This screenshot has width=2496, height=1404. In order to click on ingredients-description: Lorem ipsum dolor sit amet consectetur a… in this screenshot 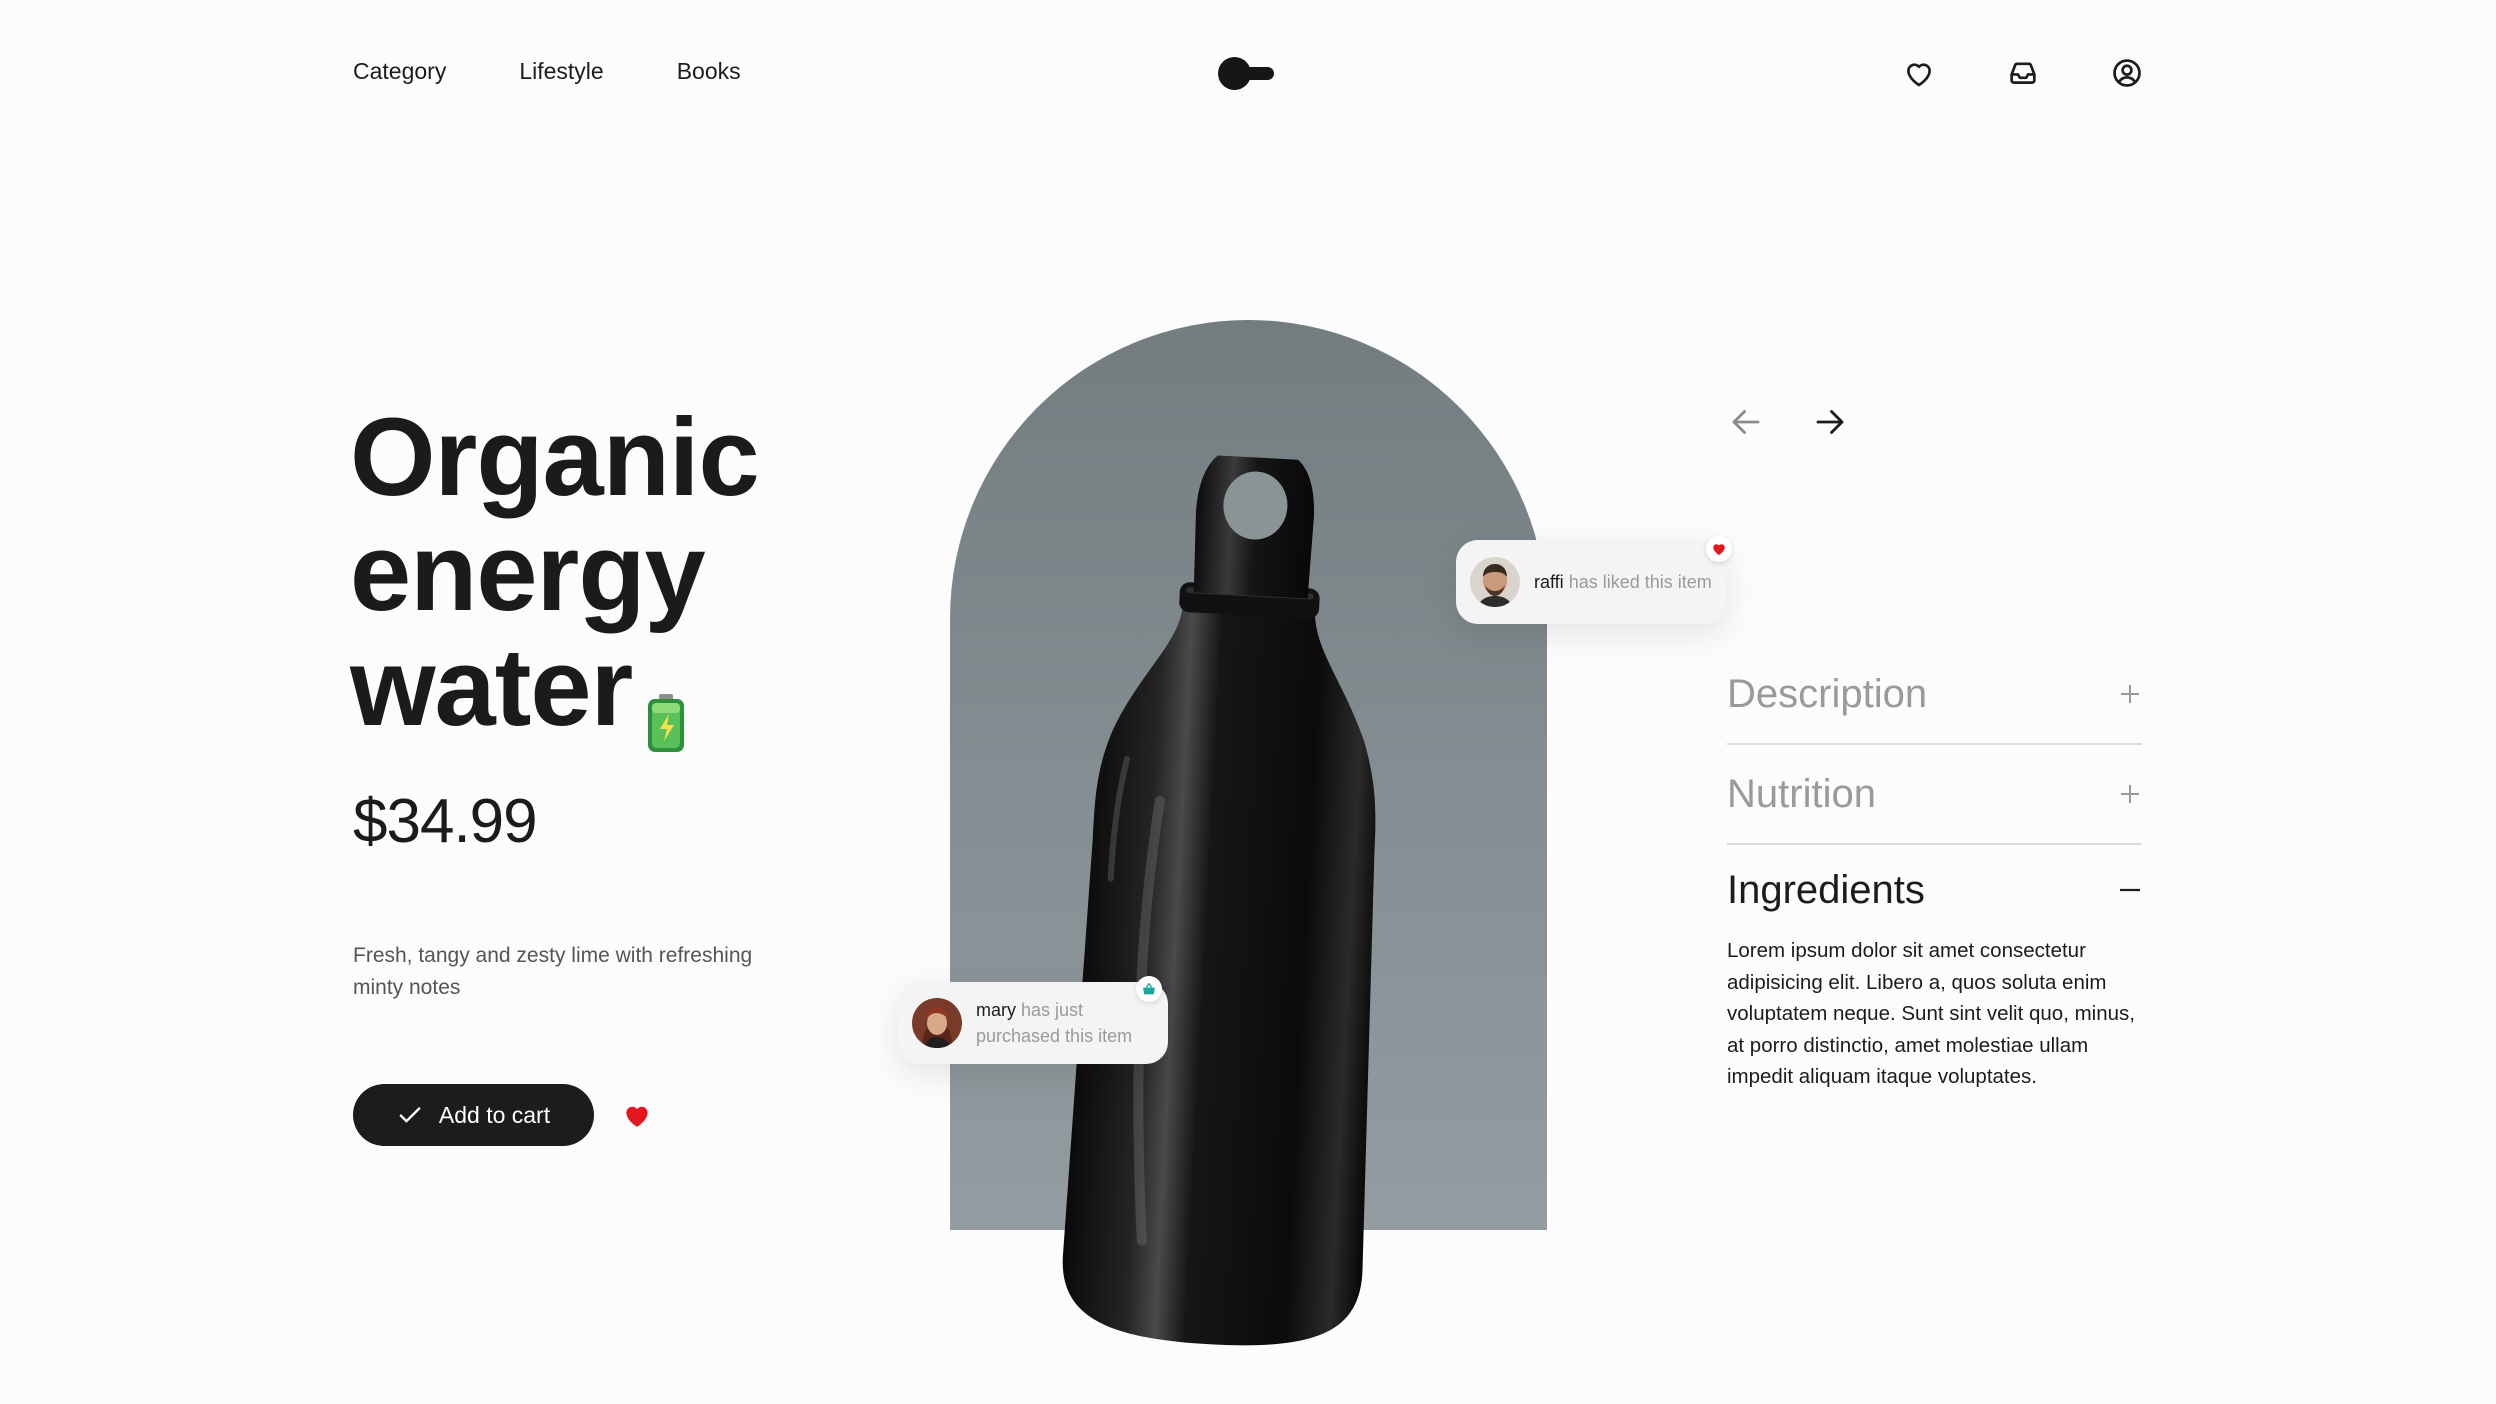, I will do `click(1931, 1013)`.